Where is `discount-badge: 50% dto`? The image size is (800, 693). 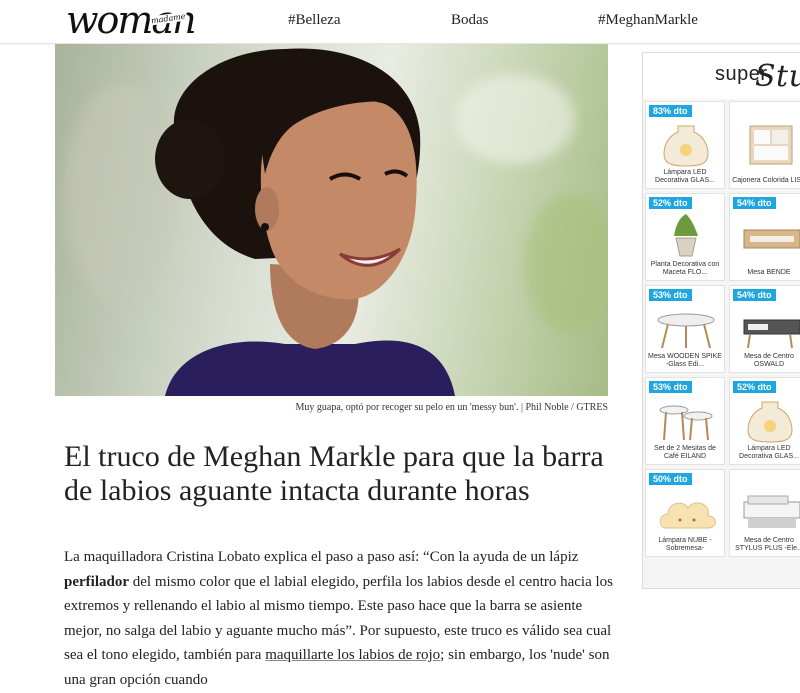
discount-badge: 50% dto is located at coordinates (670, 479).